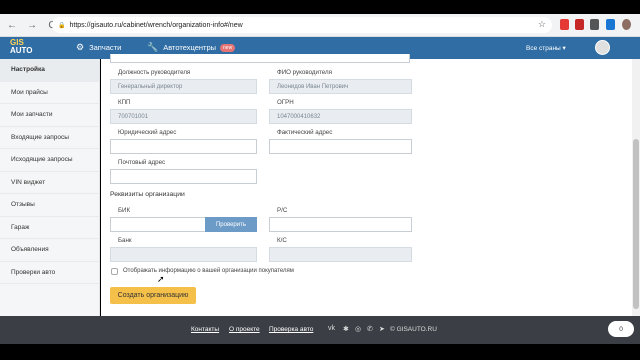  What do you see at coordinates (340, 254) in the screenshot?
I see `ks-field` at bounding box center [340, 254].